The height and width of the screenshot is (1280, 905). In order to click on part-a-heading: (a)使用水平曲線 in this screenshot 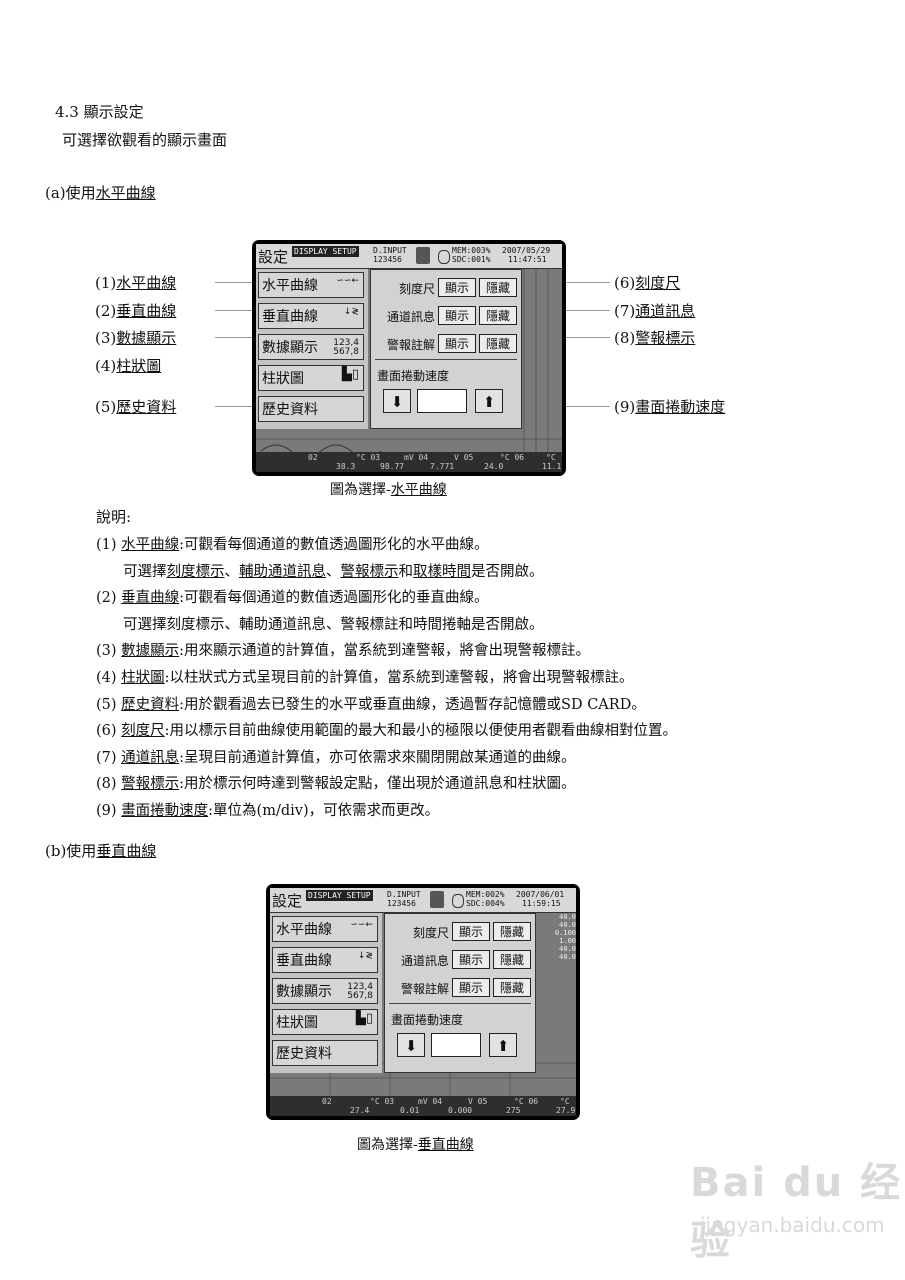, I will do `click(100, 193)`.